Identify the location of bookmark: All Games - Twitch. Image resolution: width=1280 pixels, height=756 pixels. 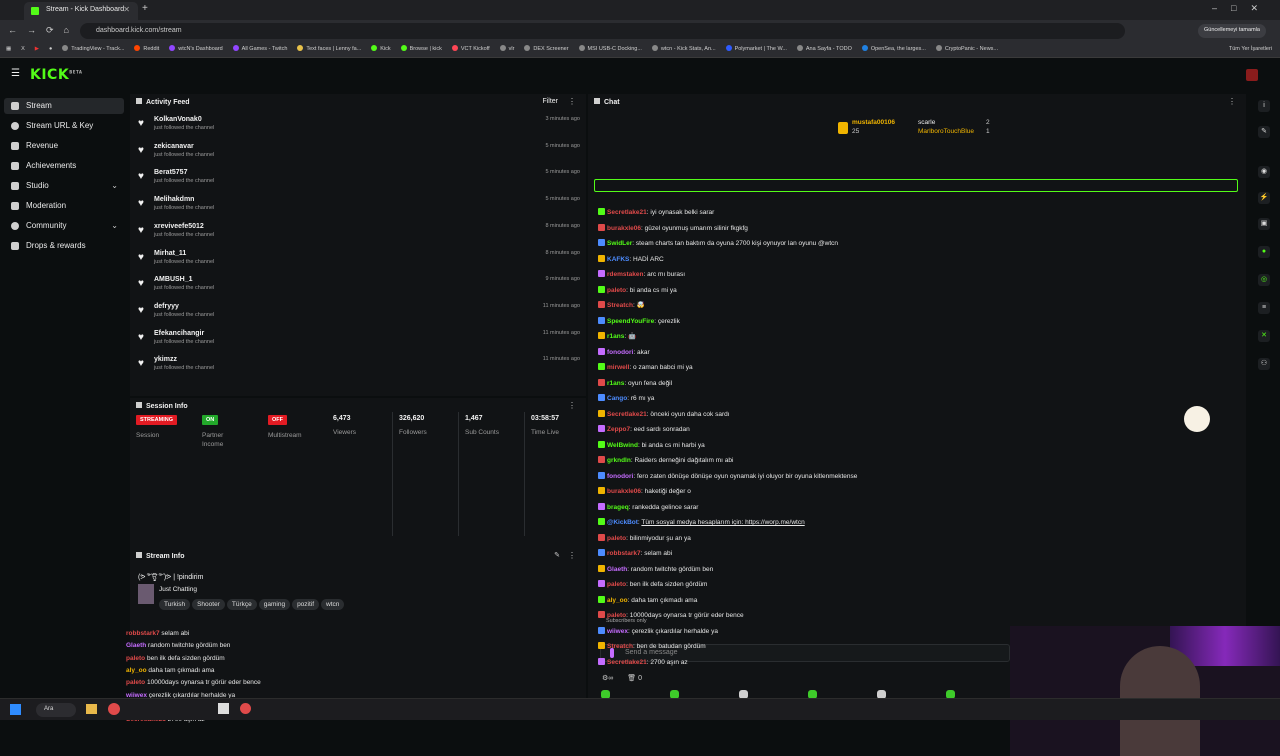
(259, 49).